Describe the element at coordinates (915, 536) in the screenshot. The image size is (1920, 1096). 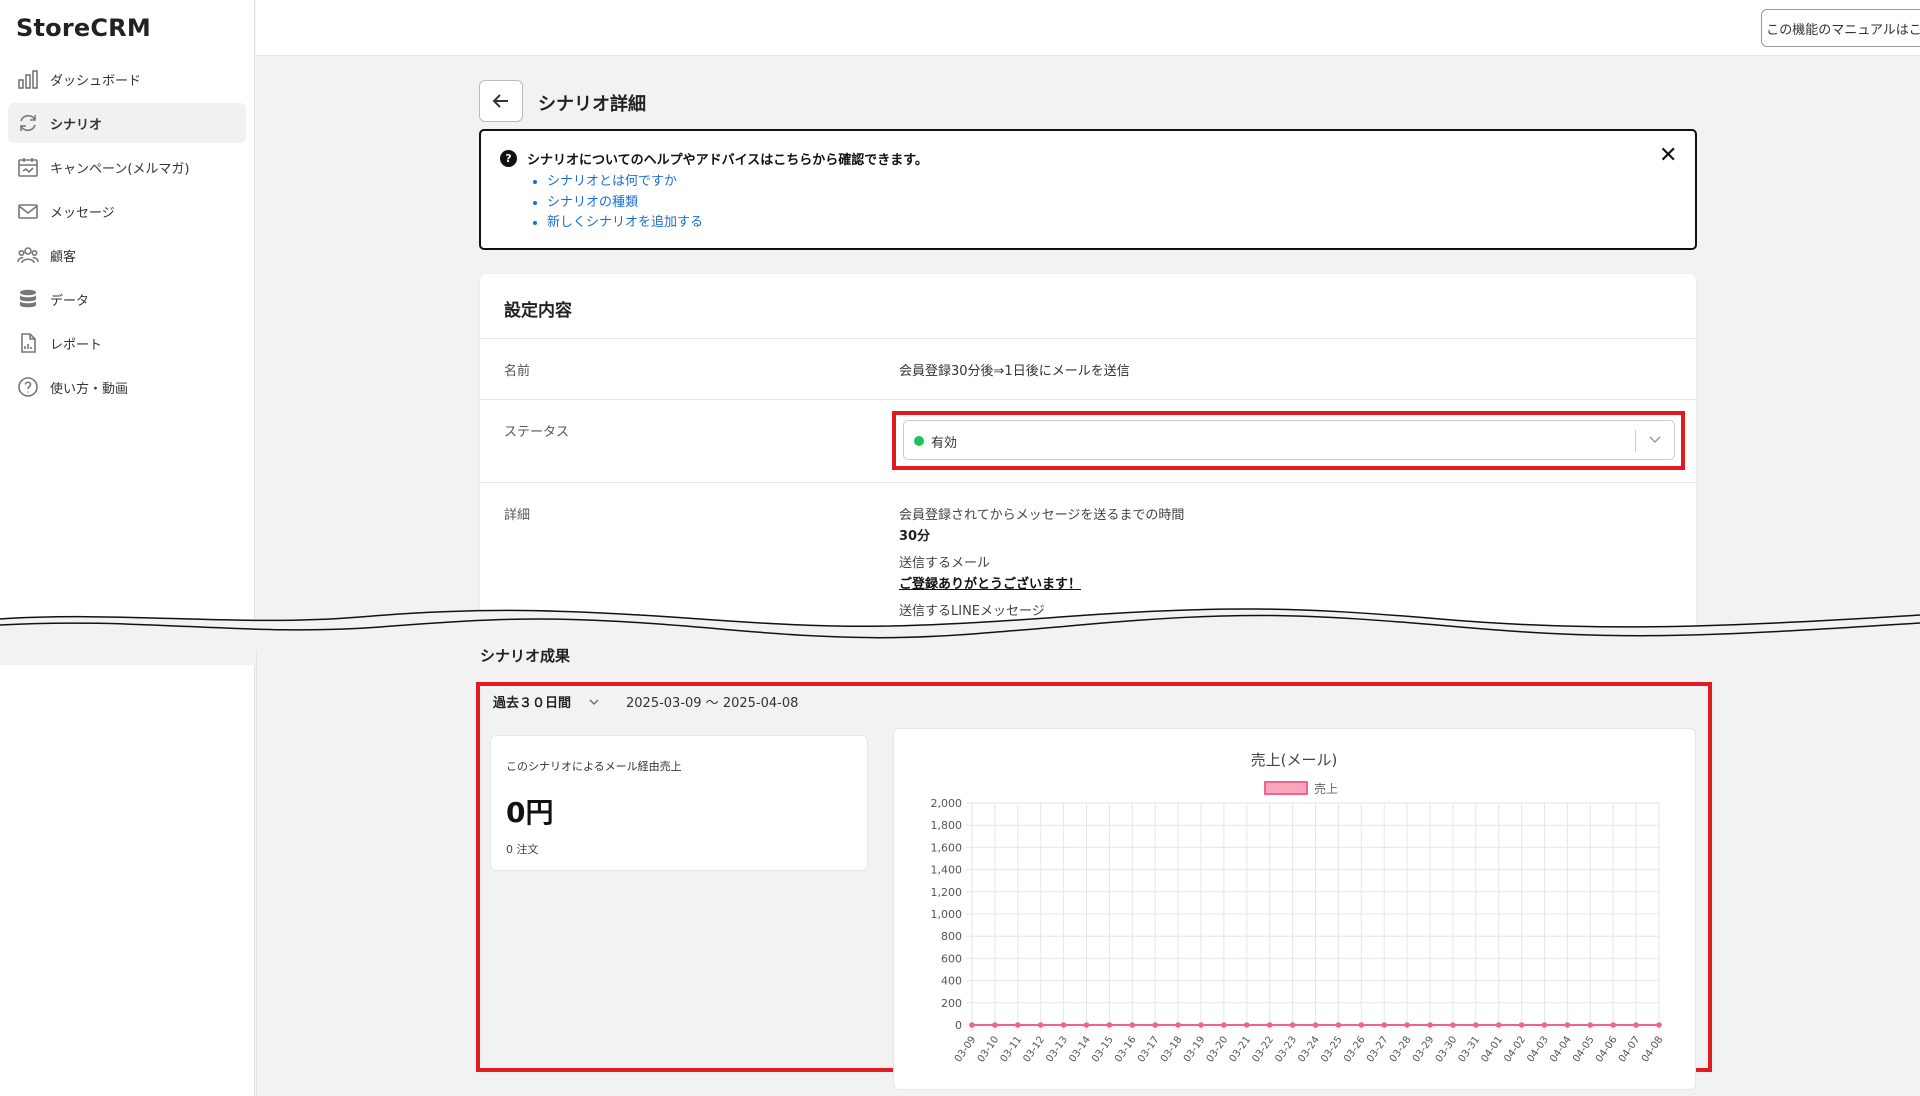
I see `detail-time-value: 30分` at that location.